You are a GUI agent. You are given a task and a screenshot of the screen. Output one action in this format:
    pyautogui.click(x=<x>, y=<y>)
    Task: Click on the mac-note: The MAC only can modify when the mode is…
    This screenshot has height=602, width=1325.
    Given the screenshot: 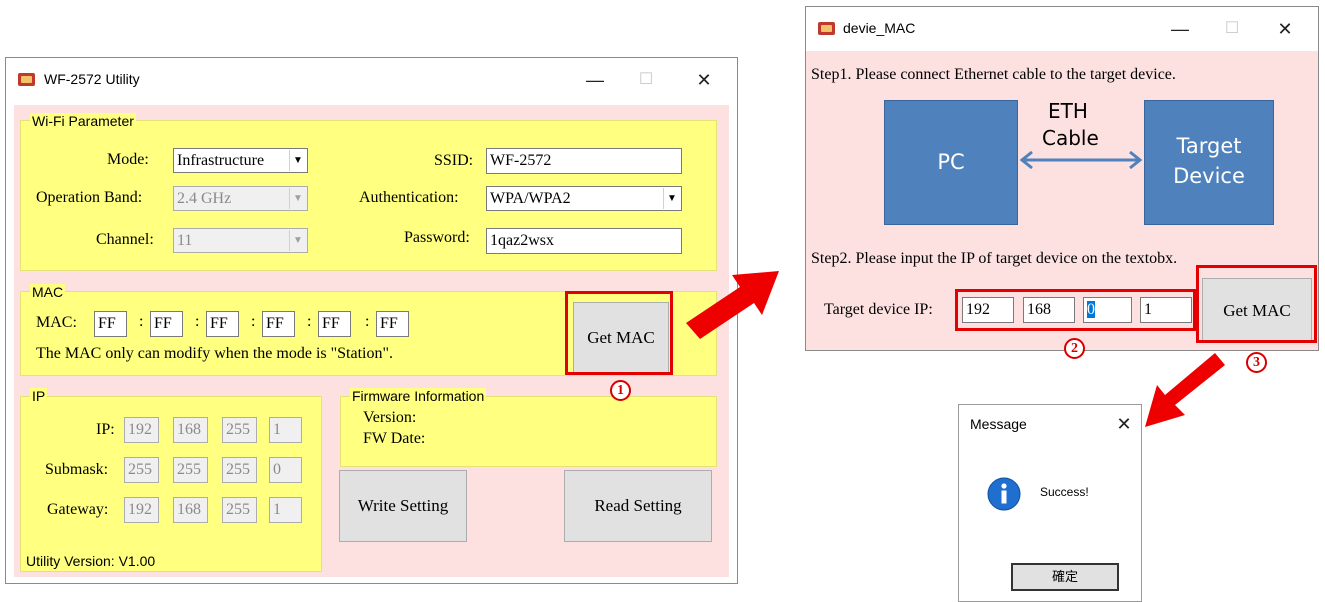 What is the action you would take?
    pyautogui.click(x=215, y=353)
    